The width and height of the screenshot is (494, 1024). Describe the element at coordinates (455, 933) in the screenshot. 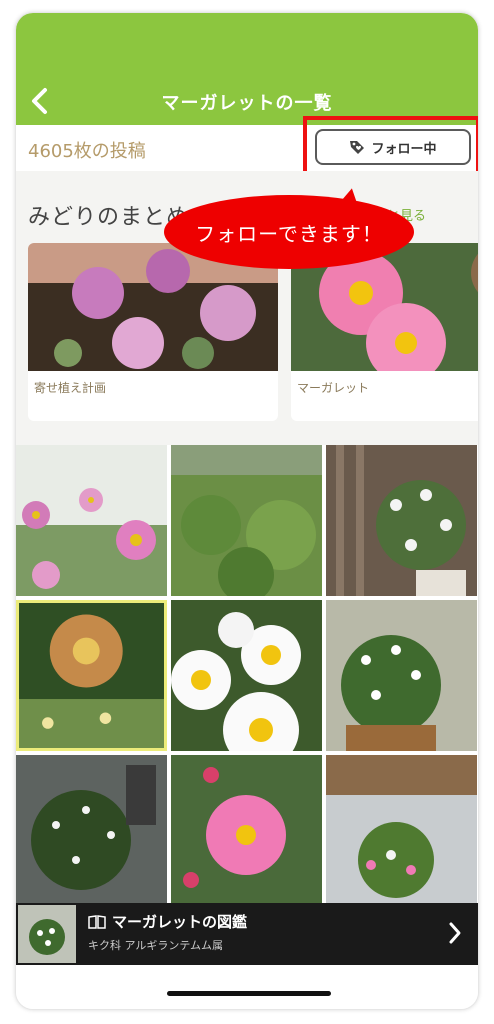

I see `chevron-right-icon` at that location.